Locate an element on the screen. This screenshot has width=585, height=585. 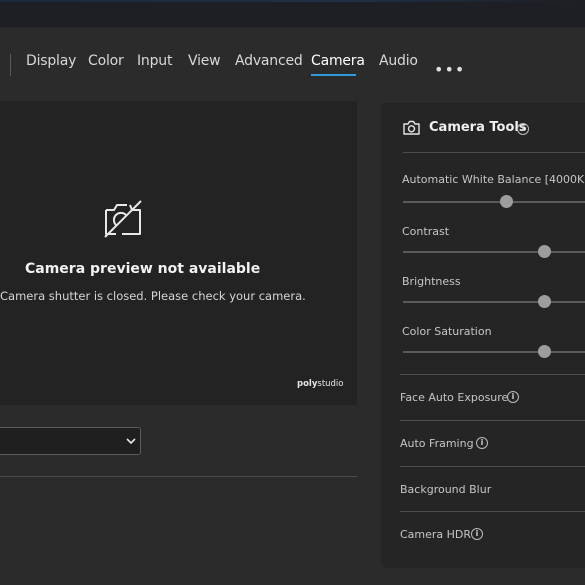
face-auto-exposure-label: Face Auto Exposure is located at coordinates (454, 397).